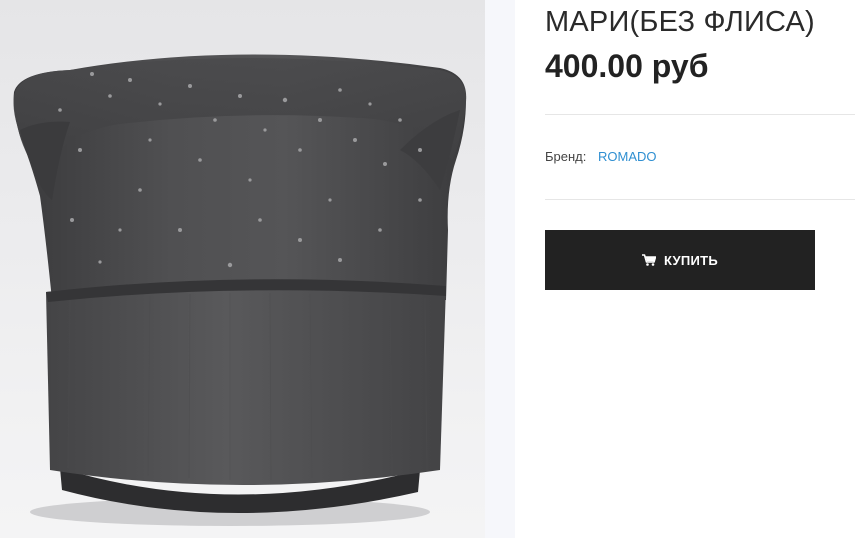 This screenshot has width=855, height=538. What do you see at coordinates (648, 260) in the screenshot?
I see `cart-icon` at bounding box center [648, 260].